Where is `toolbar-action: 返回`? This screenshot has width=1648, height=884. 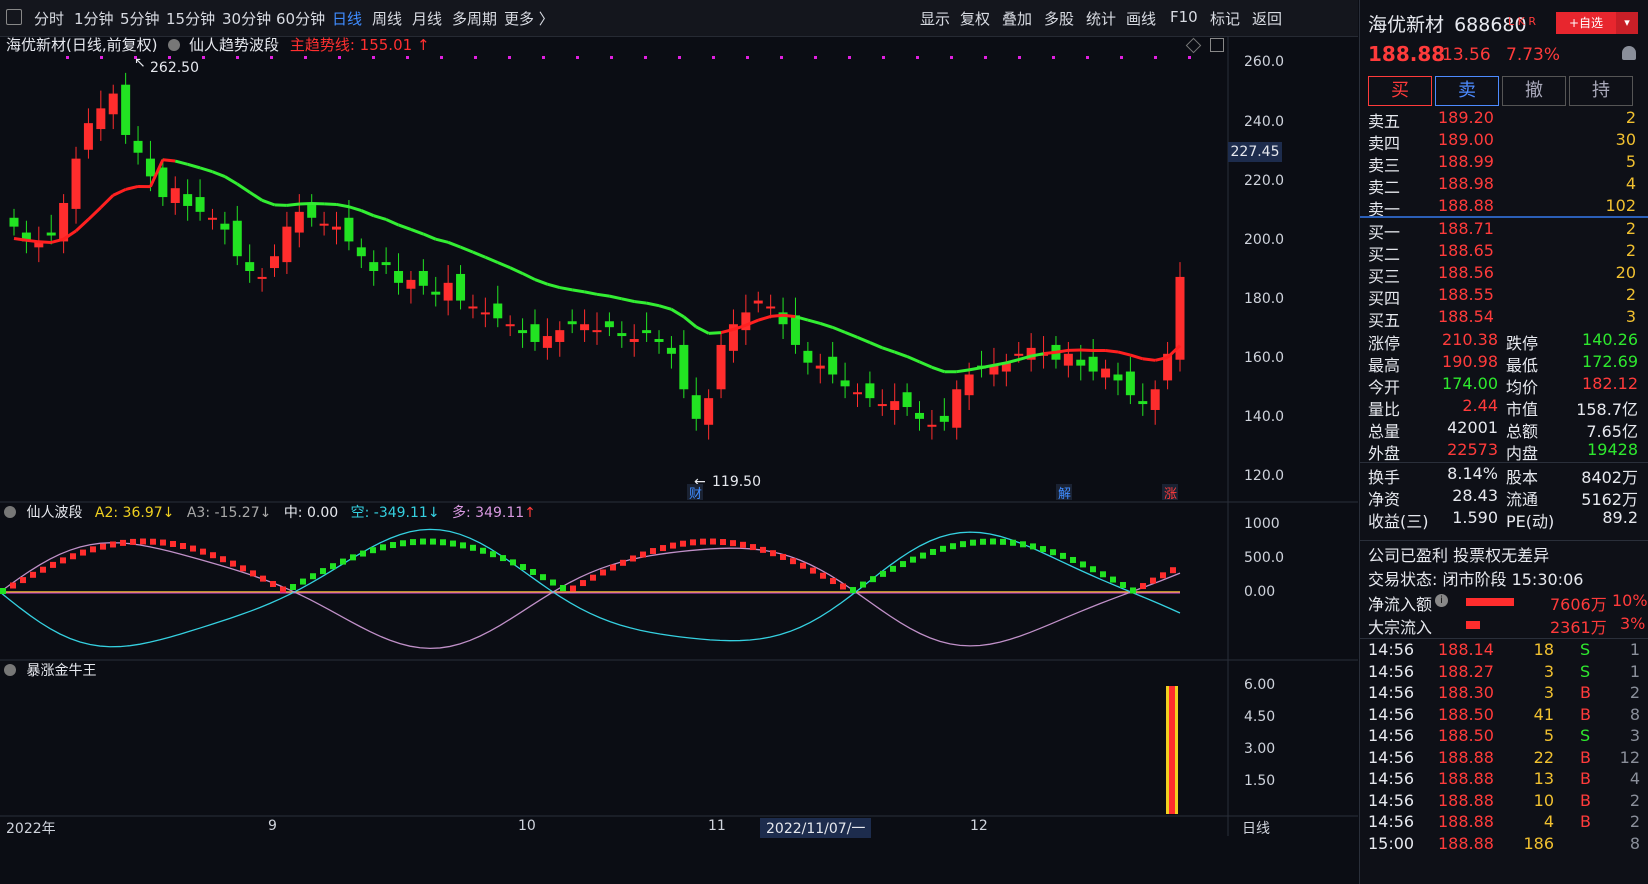 toolbar-action: 返回 is located at coordinates (1267, 18).